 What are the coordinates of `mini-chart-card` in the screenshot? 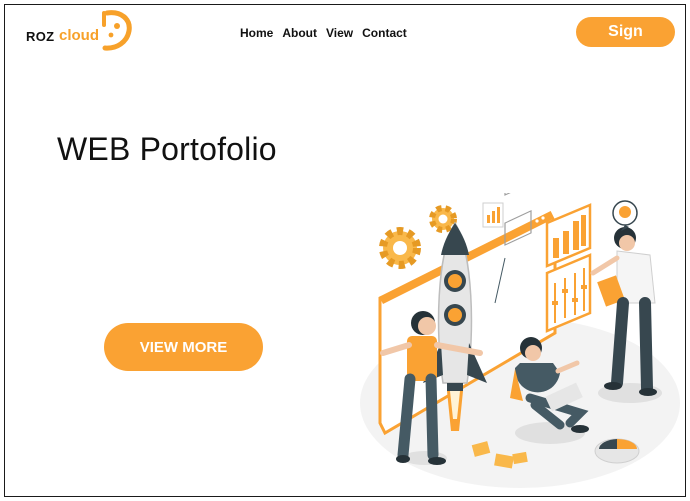 It's located at (493, 215).